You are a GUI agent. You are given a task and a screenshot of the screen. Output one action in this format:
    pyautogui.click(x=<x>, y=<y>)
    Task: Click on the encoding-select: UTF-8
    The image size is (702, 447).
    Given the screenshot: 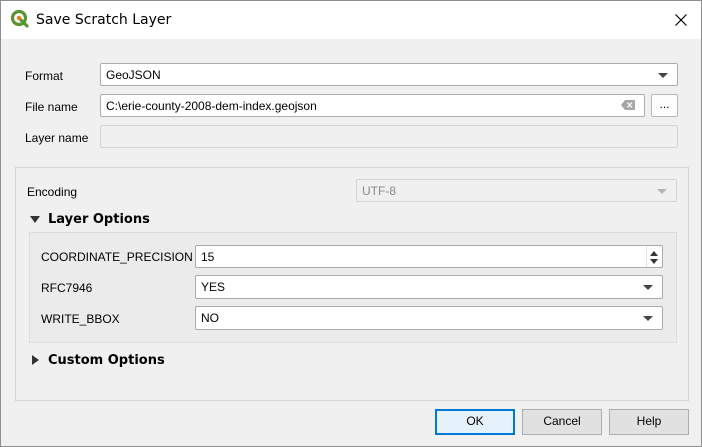 What is the action you would take?
    pyautogui.click(x=516, y=190)
    